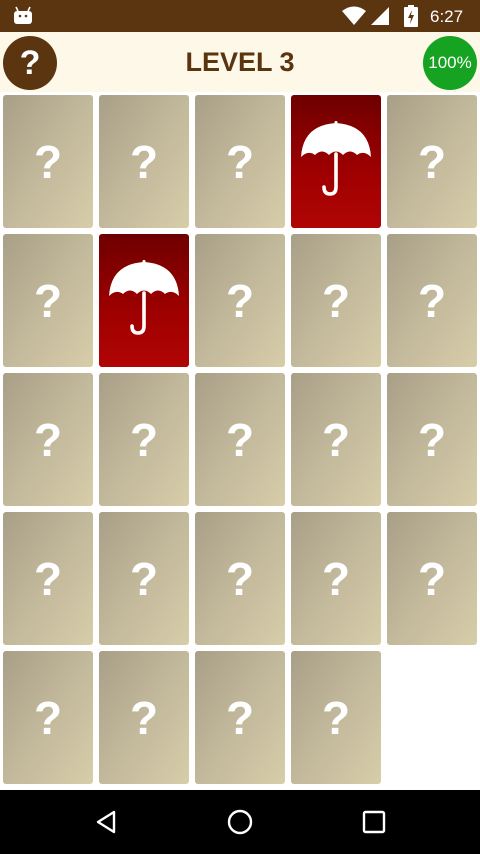 Image resolution: width=480 pixels, height=854 pixels. What do you see at coordinates (380, 16) in the screenshot?
I see `cell-signal-icon` at bounding box center [380, 16].